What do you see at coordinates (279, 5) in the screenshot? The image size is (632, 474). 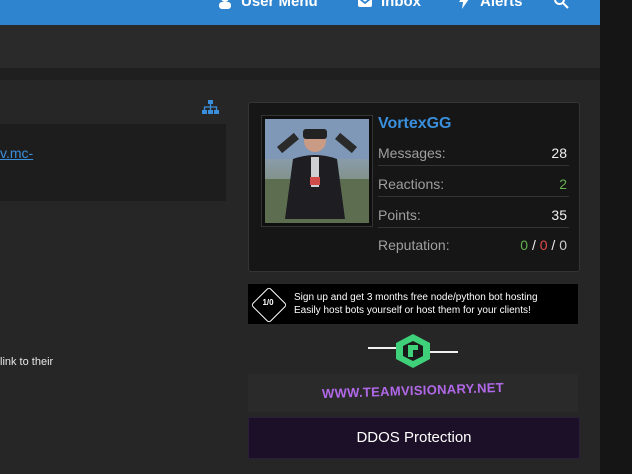 I see `user-menu-label: User Menu` at bounding box center [279, 5].